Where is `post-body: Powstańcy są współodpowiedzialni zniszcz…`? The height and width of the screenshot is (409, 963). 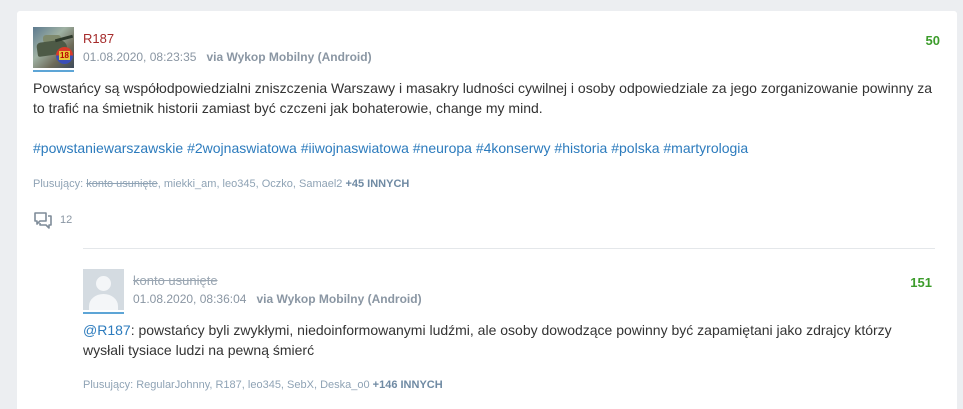 post-body: Powstańcy są współodpowiedzialni zniszcz… is located at coordinates (483, 98).